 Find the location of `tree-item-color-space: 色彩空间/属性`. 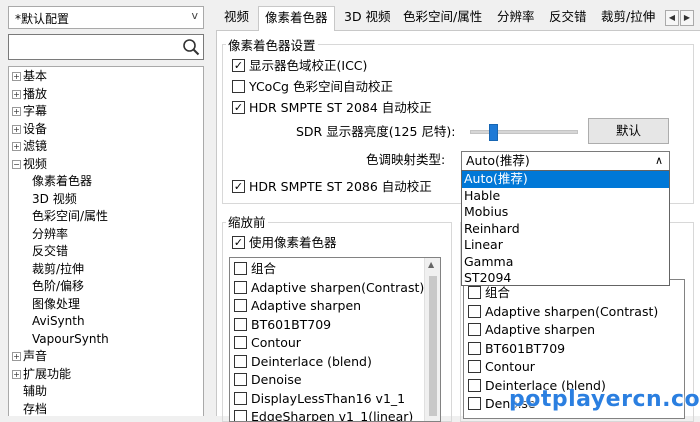

tree-item-color-space: 色彩空间/属性 is located at coordinates (70, 216).